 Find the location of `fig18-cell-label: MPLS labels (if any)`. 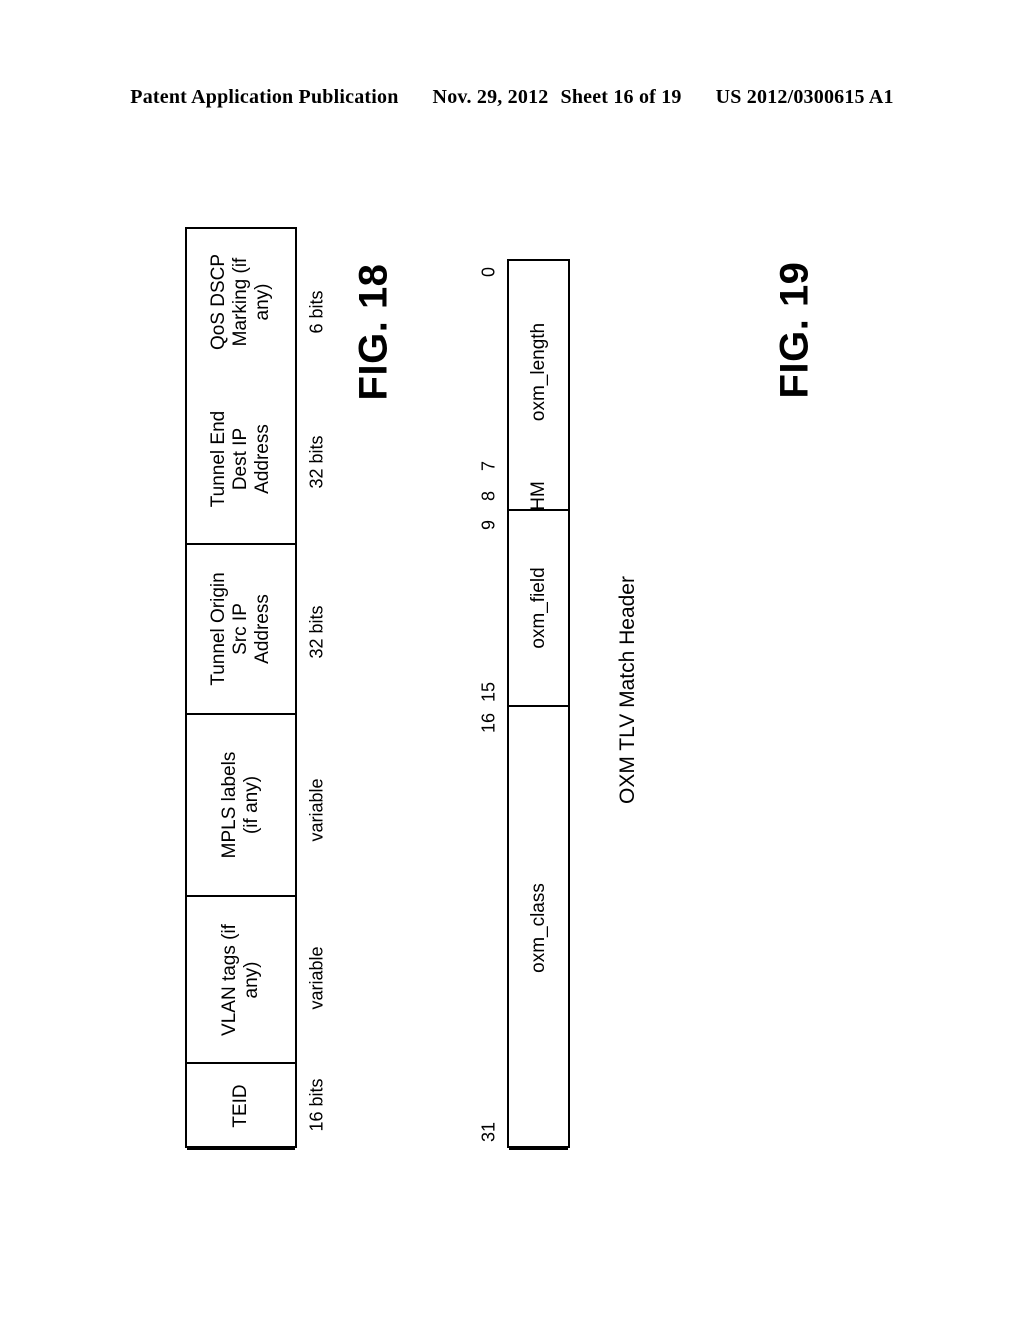

fig18-cell-label: MPLS labels (if any) is located at coordinates (240, 805).